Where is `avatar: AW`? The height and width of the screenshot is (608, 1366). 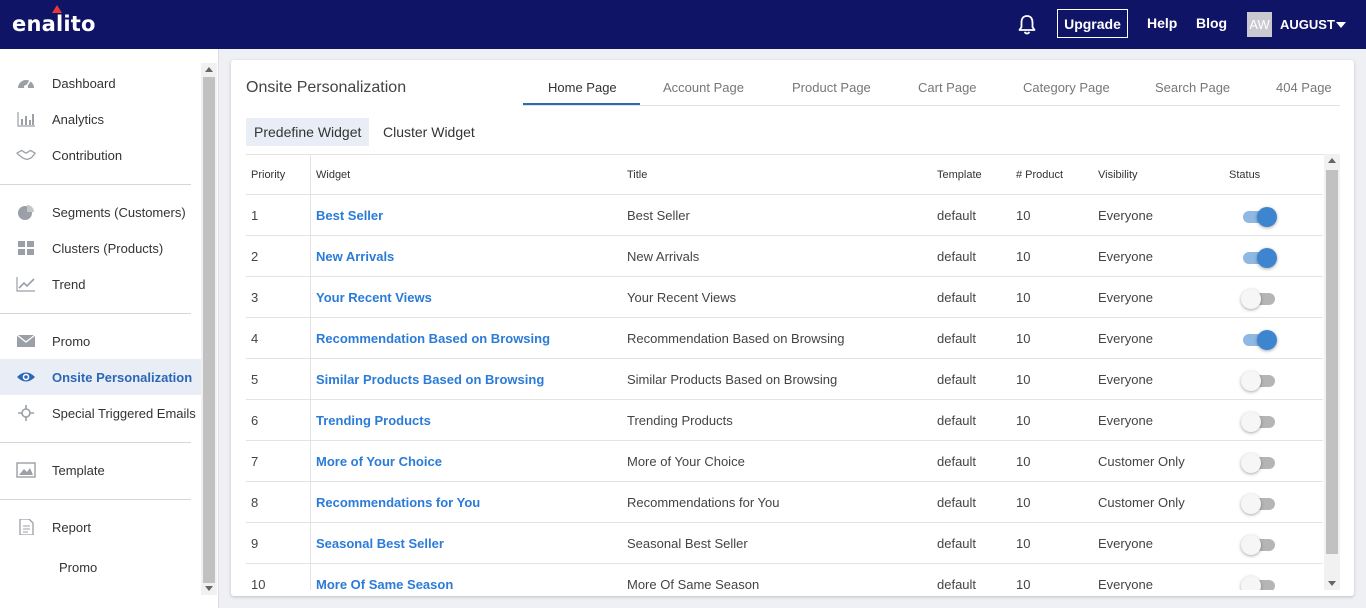 avatar: AW is located at coordinates (1259, 24).